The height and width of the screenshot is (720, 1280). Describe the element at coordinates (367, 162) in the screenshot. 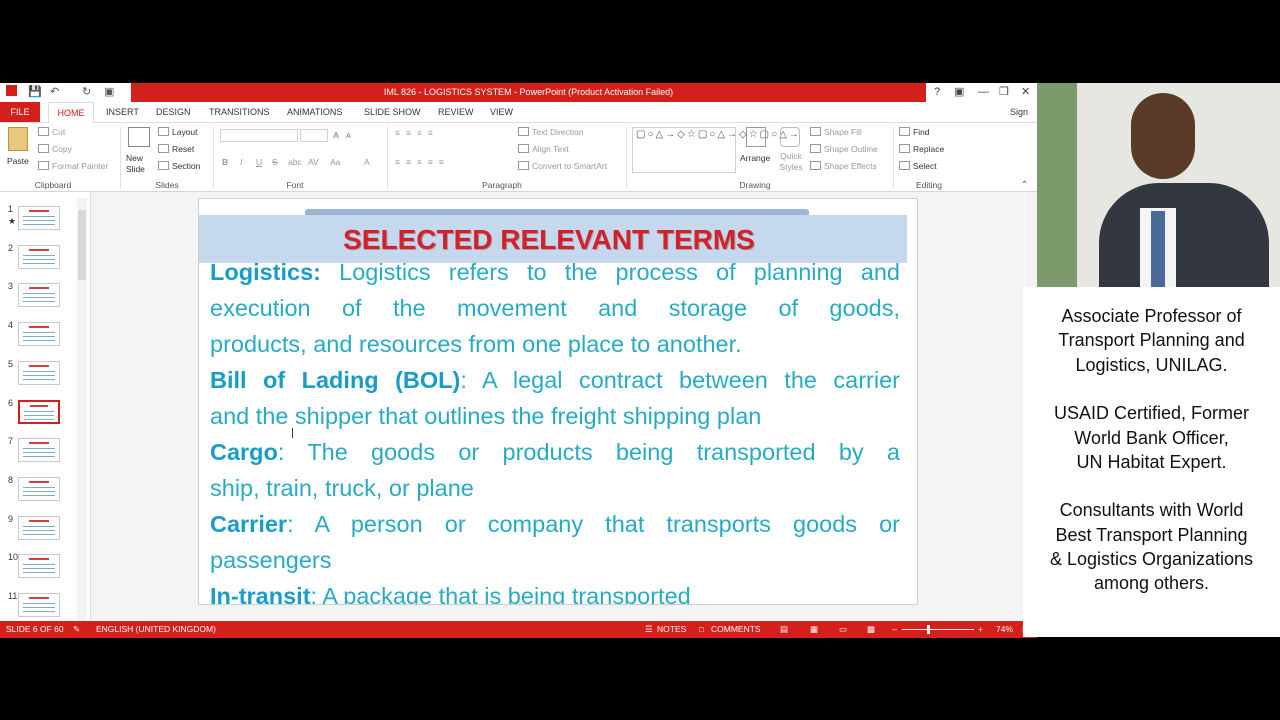

I see `font-color-button: A` at that location.